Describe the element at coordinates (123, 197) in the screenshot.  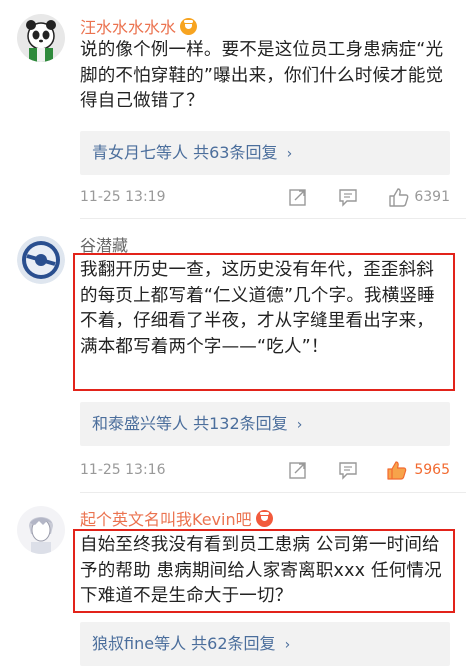
I see `timestamp: 11-25 13:19` at that location.